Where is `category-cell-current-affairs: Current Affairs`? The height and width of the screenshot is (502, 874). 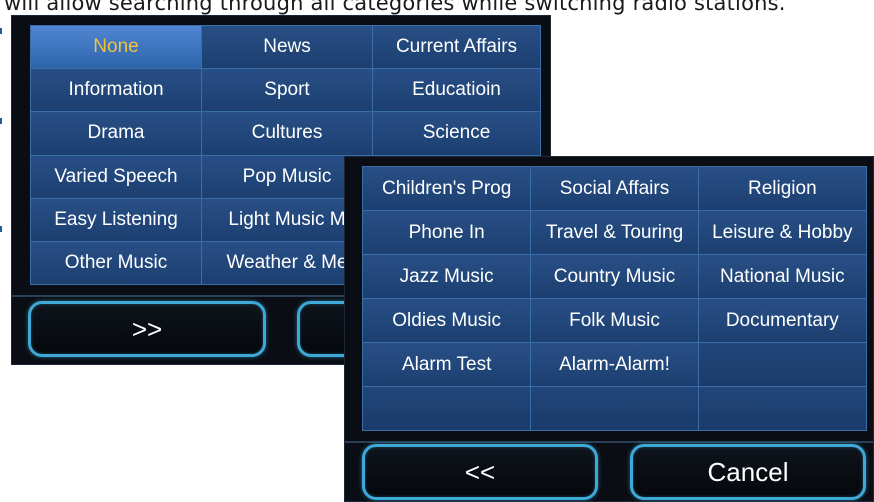 category-cell-current-affairs: Current Affairs is located at coordinates (456, 47).